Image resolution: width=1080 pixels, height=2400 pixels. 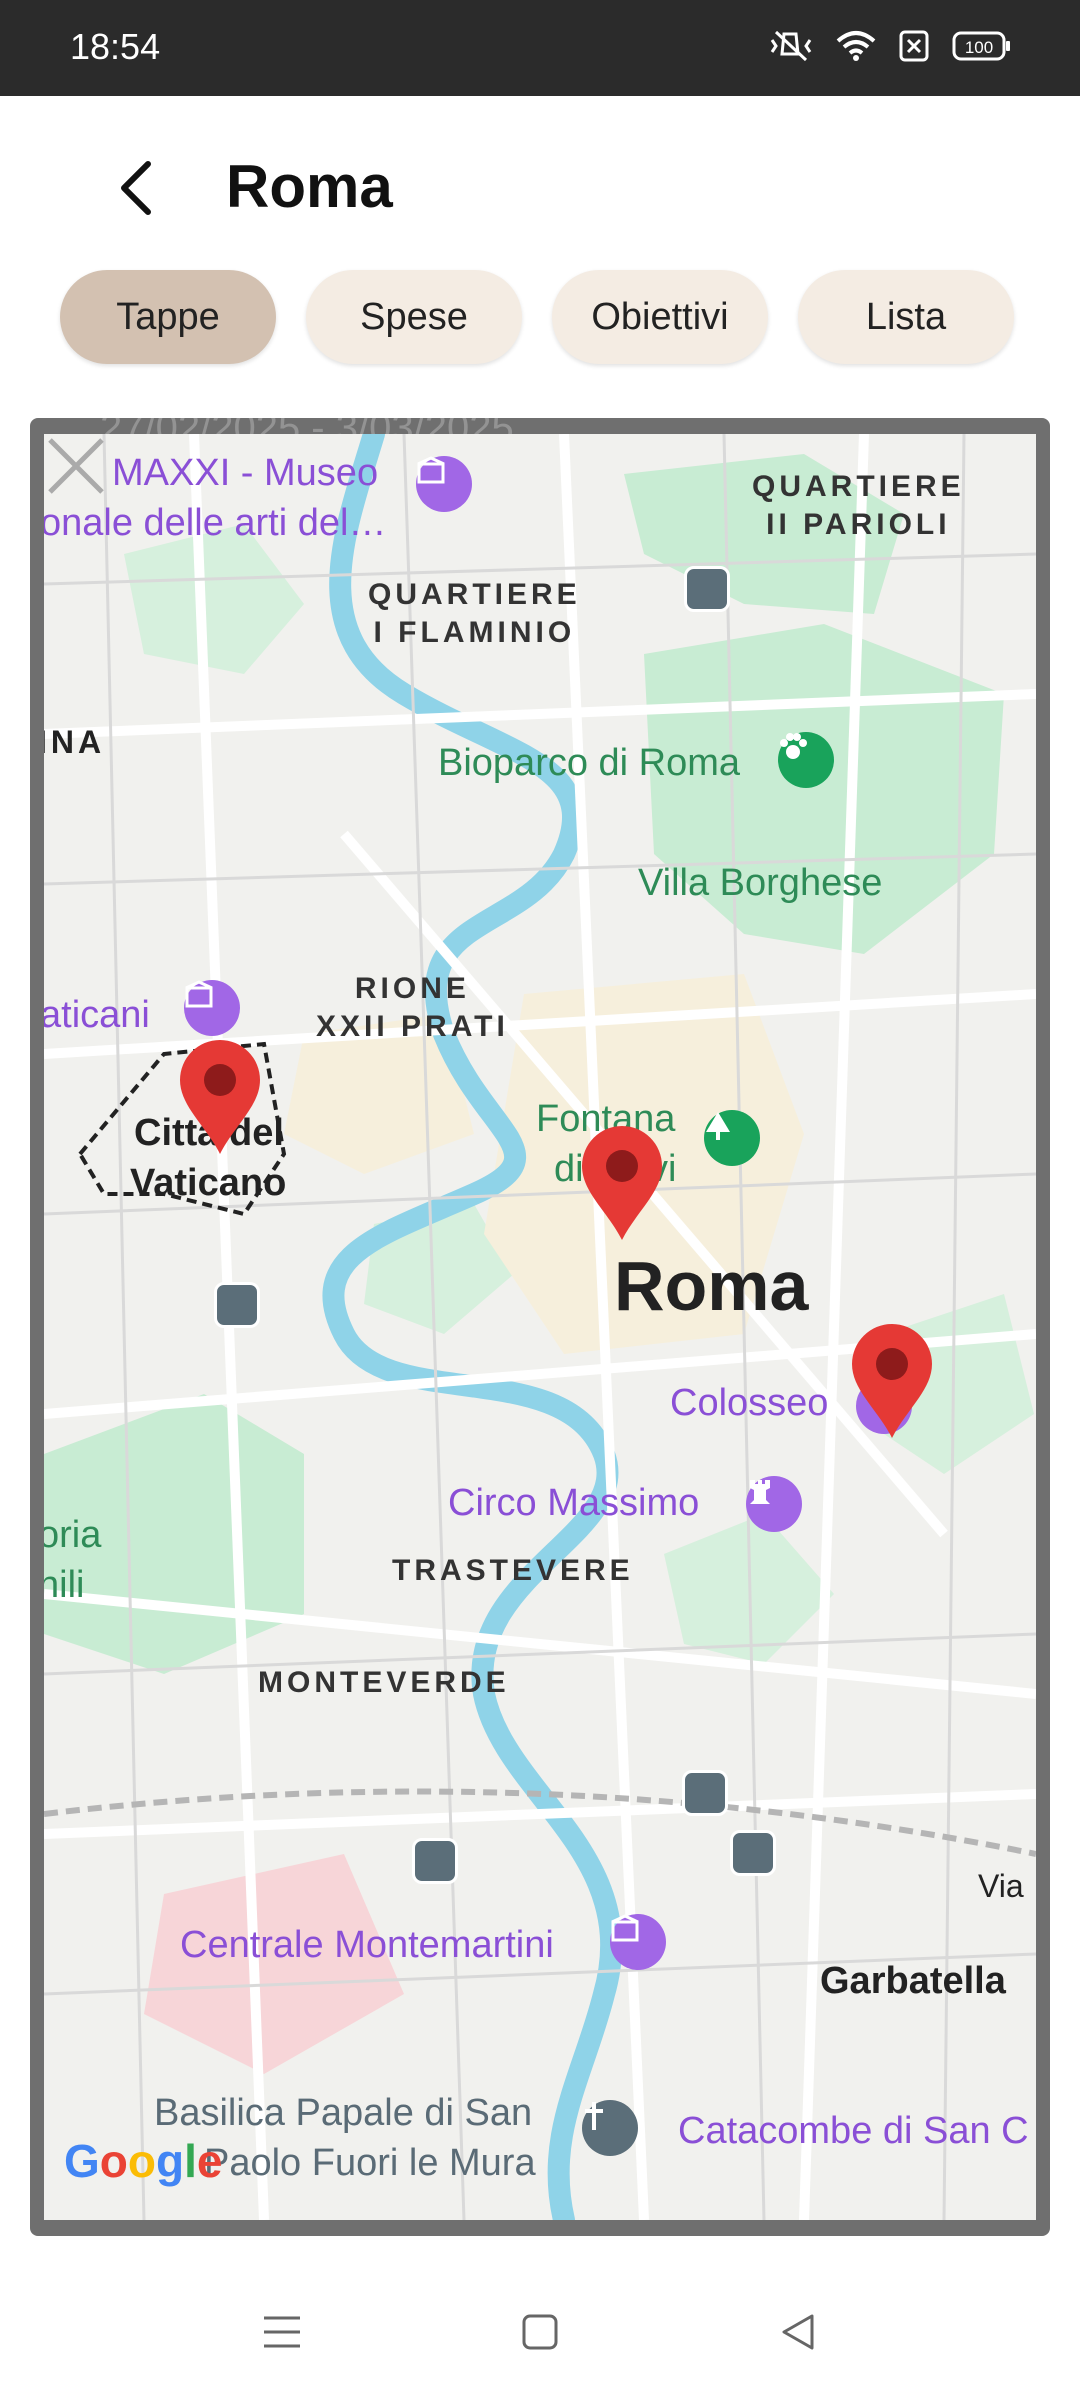 What do you see at coordinates (711, 1286) in the screenshot?
I see `map-label-roma: Roma` at bounding box center [711, 1286].